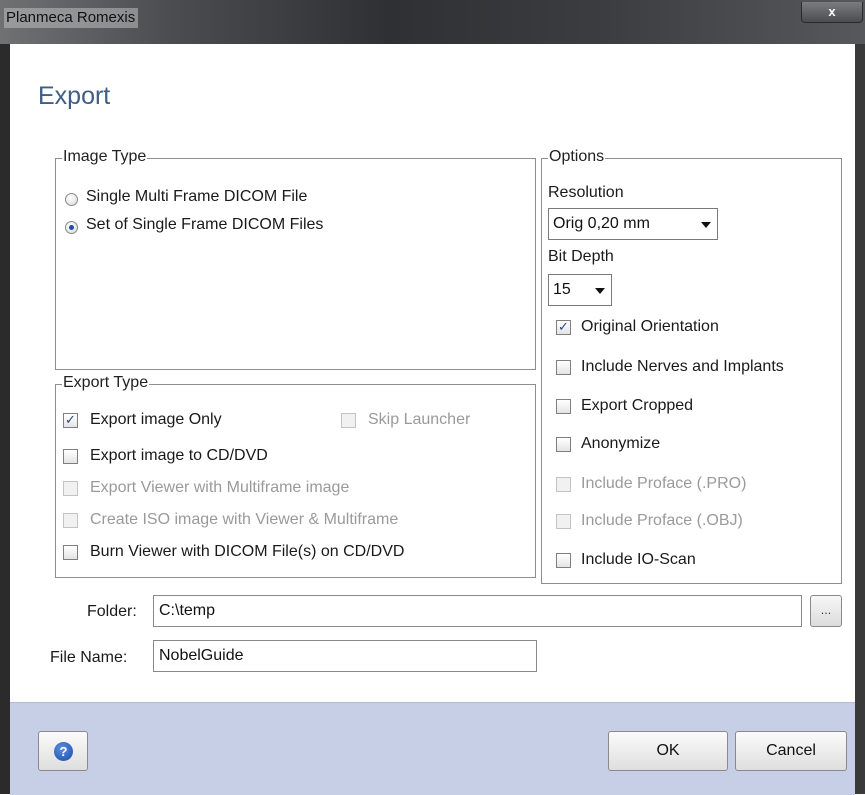 This screenshot has height=795, width=865. Describe the element at coordinates (637, 405) in the screenshot. I see `export-cropped-label: Export Cropped` at that location.